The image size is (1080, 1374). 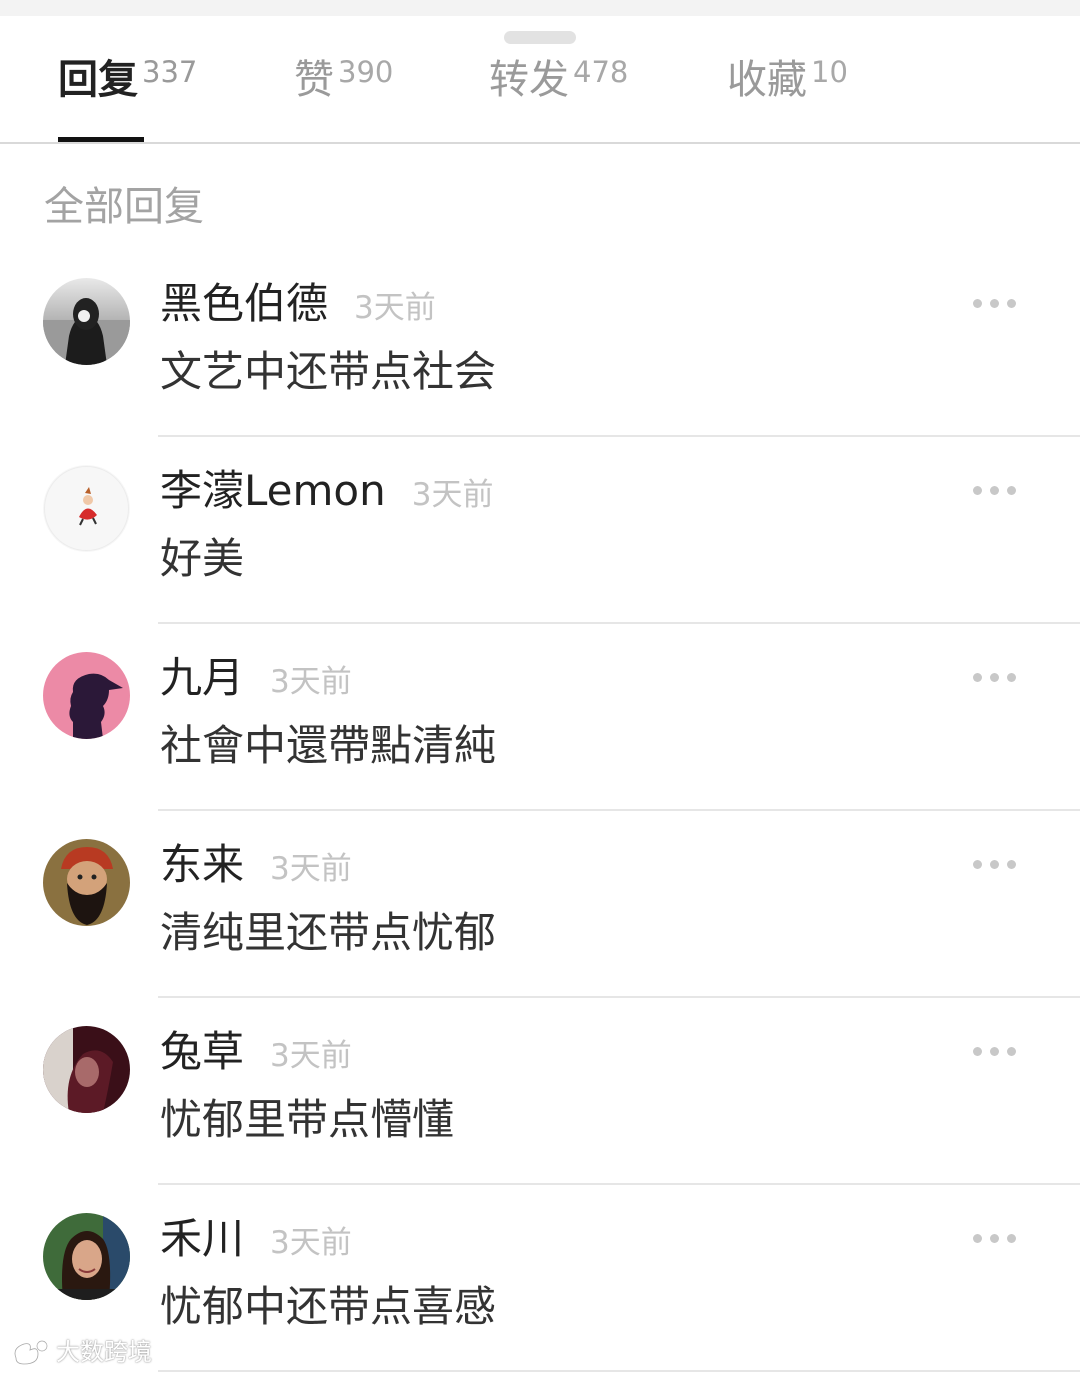 What do you see at coordinates (829, 72) in the screenshot?
I see `tab-count: 10` at bounding box center [829, 72].